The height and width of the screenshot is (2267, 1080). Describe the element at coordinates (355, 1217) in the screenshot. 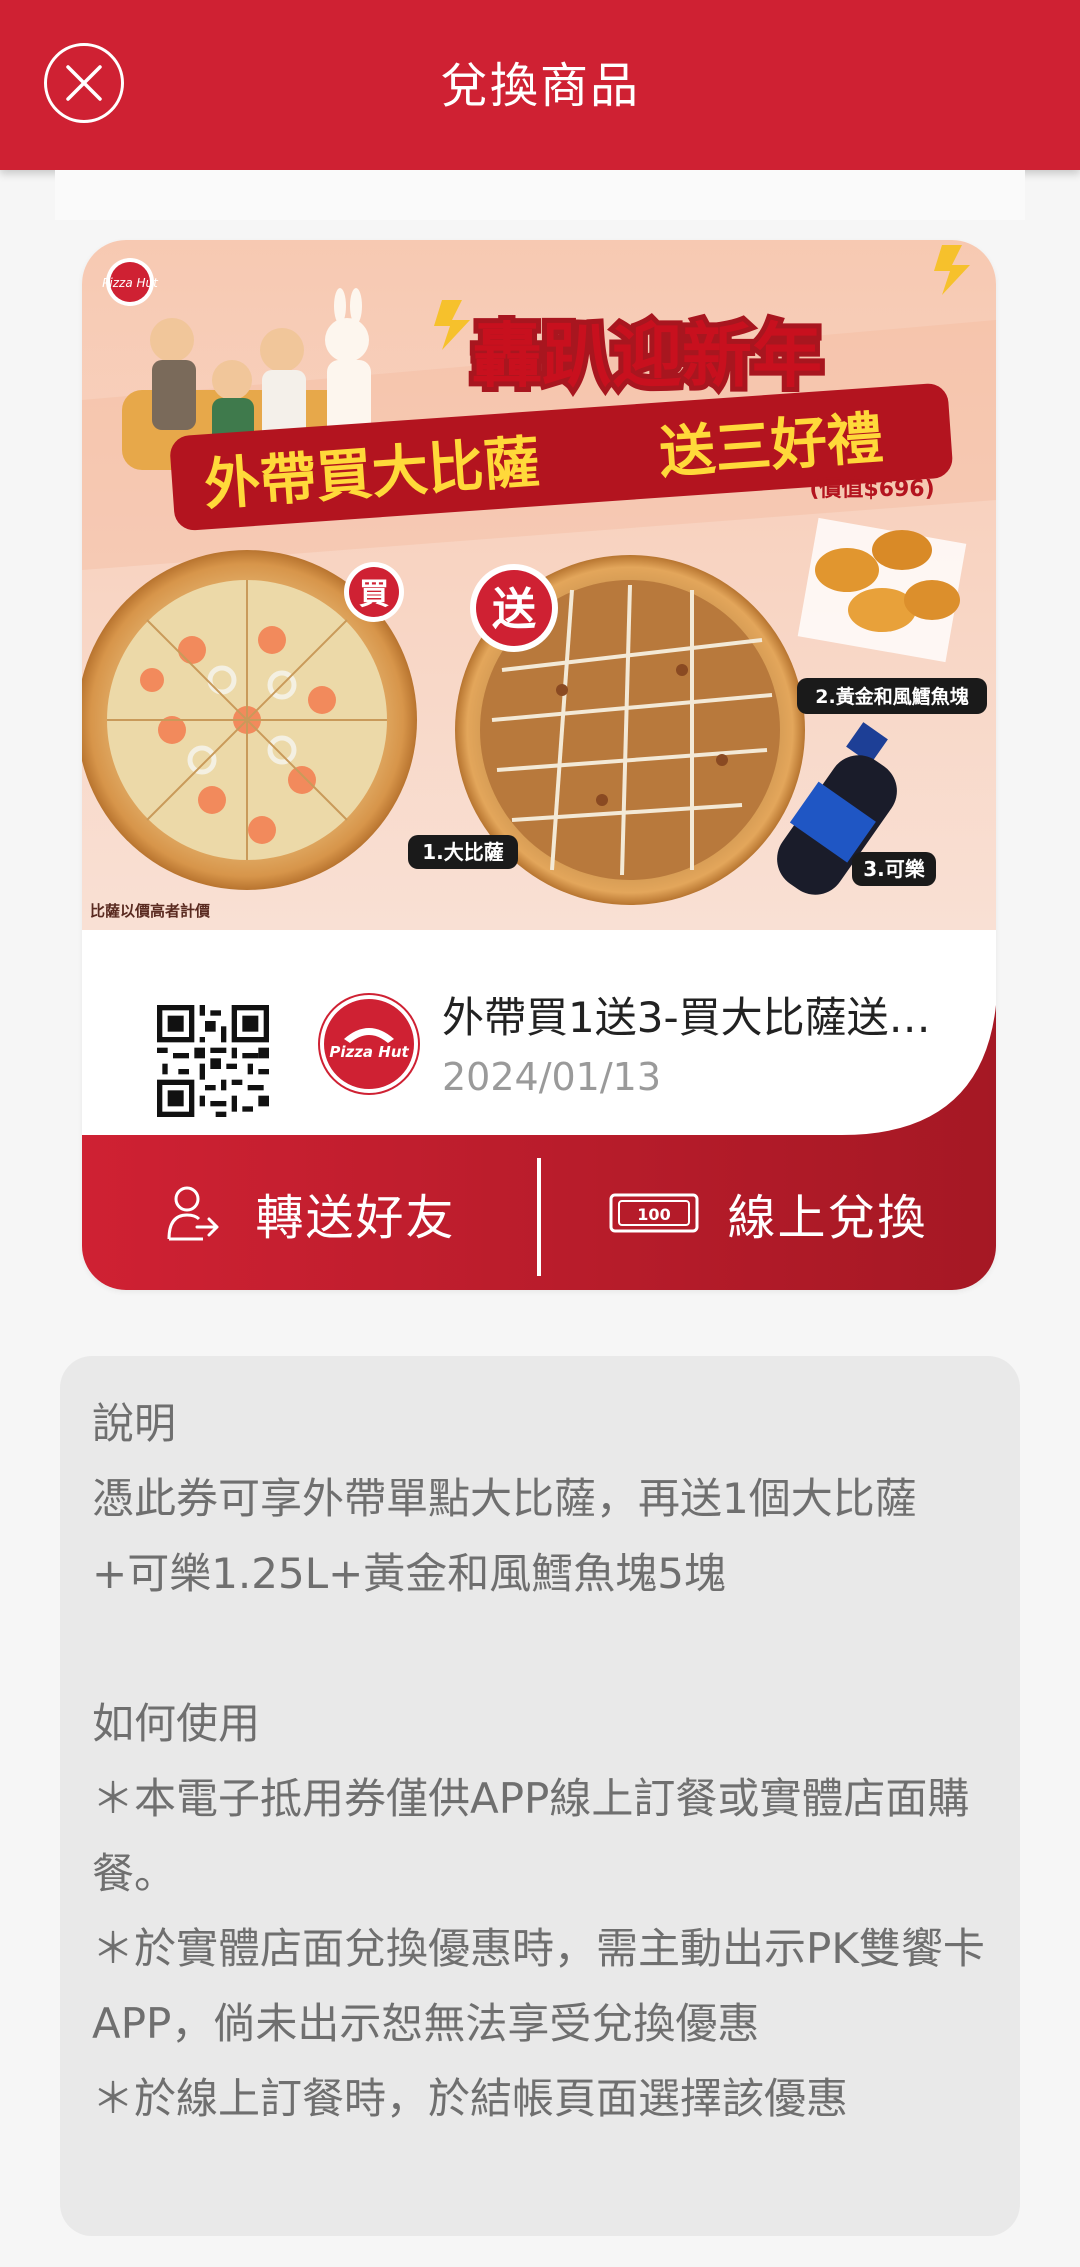

I see `transfer-label: 轉送好友` at that location.